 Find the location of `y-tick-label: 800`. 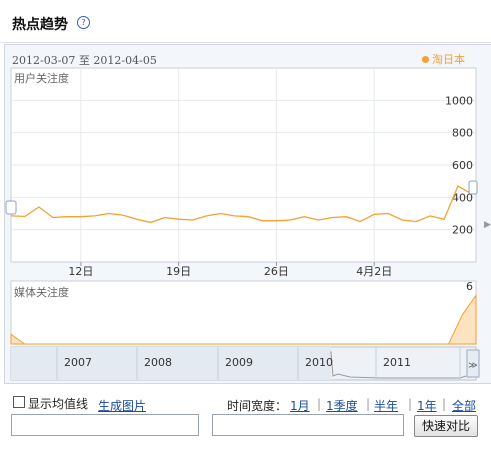

y-tick-label: 800 is located at coordinates (462, 133).